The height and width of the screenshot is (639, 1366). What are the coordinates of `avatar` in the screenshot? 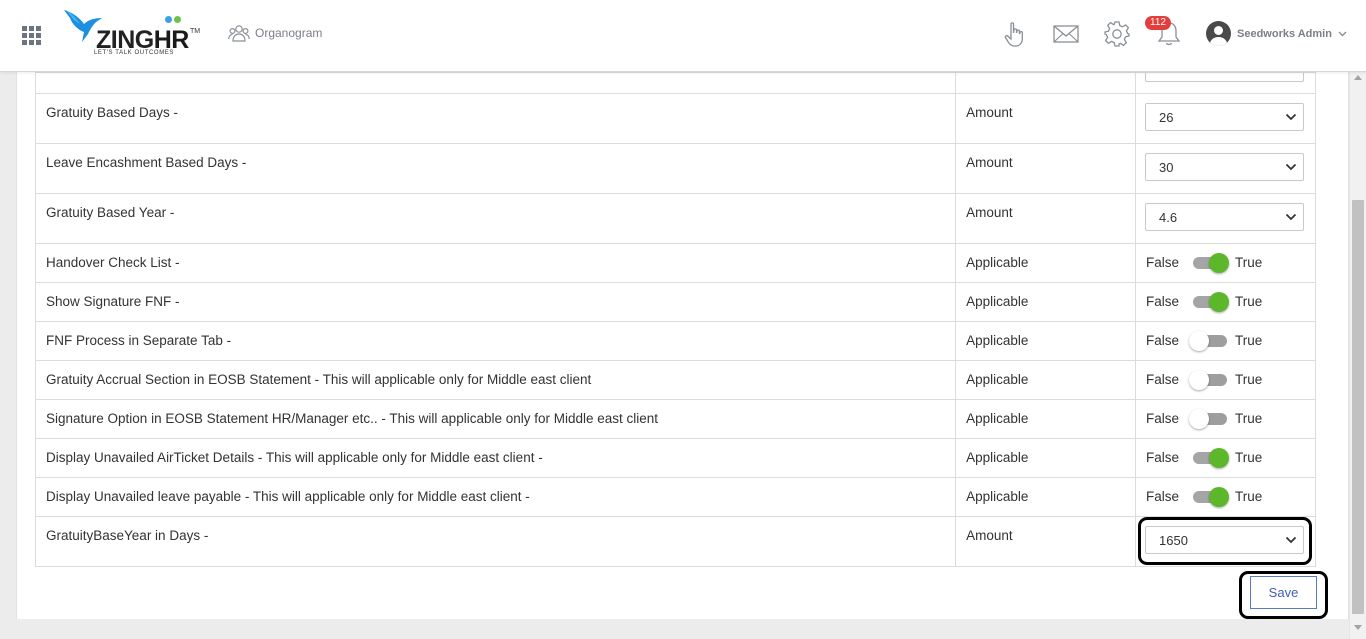 It's located at (1218, 33).